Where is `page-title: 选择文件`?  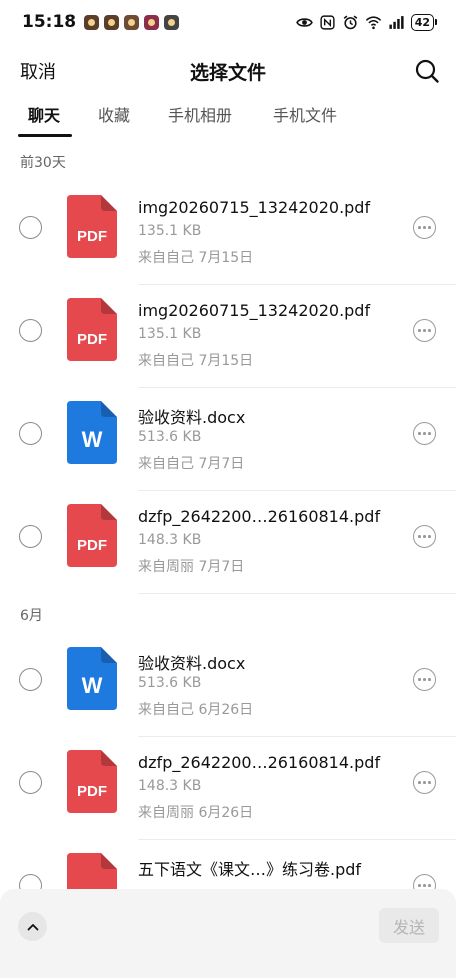
page-title: 选择文件 is located at coordinates (227, 72).